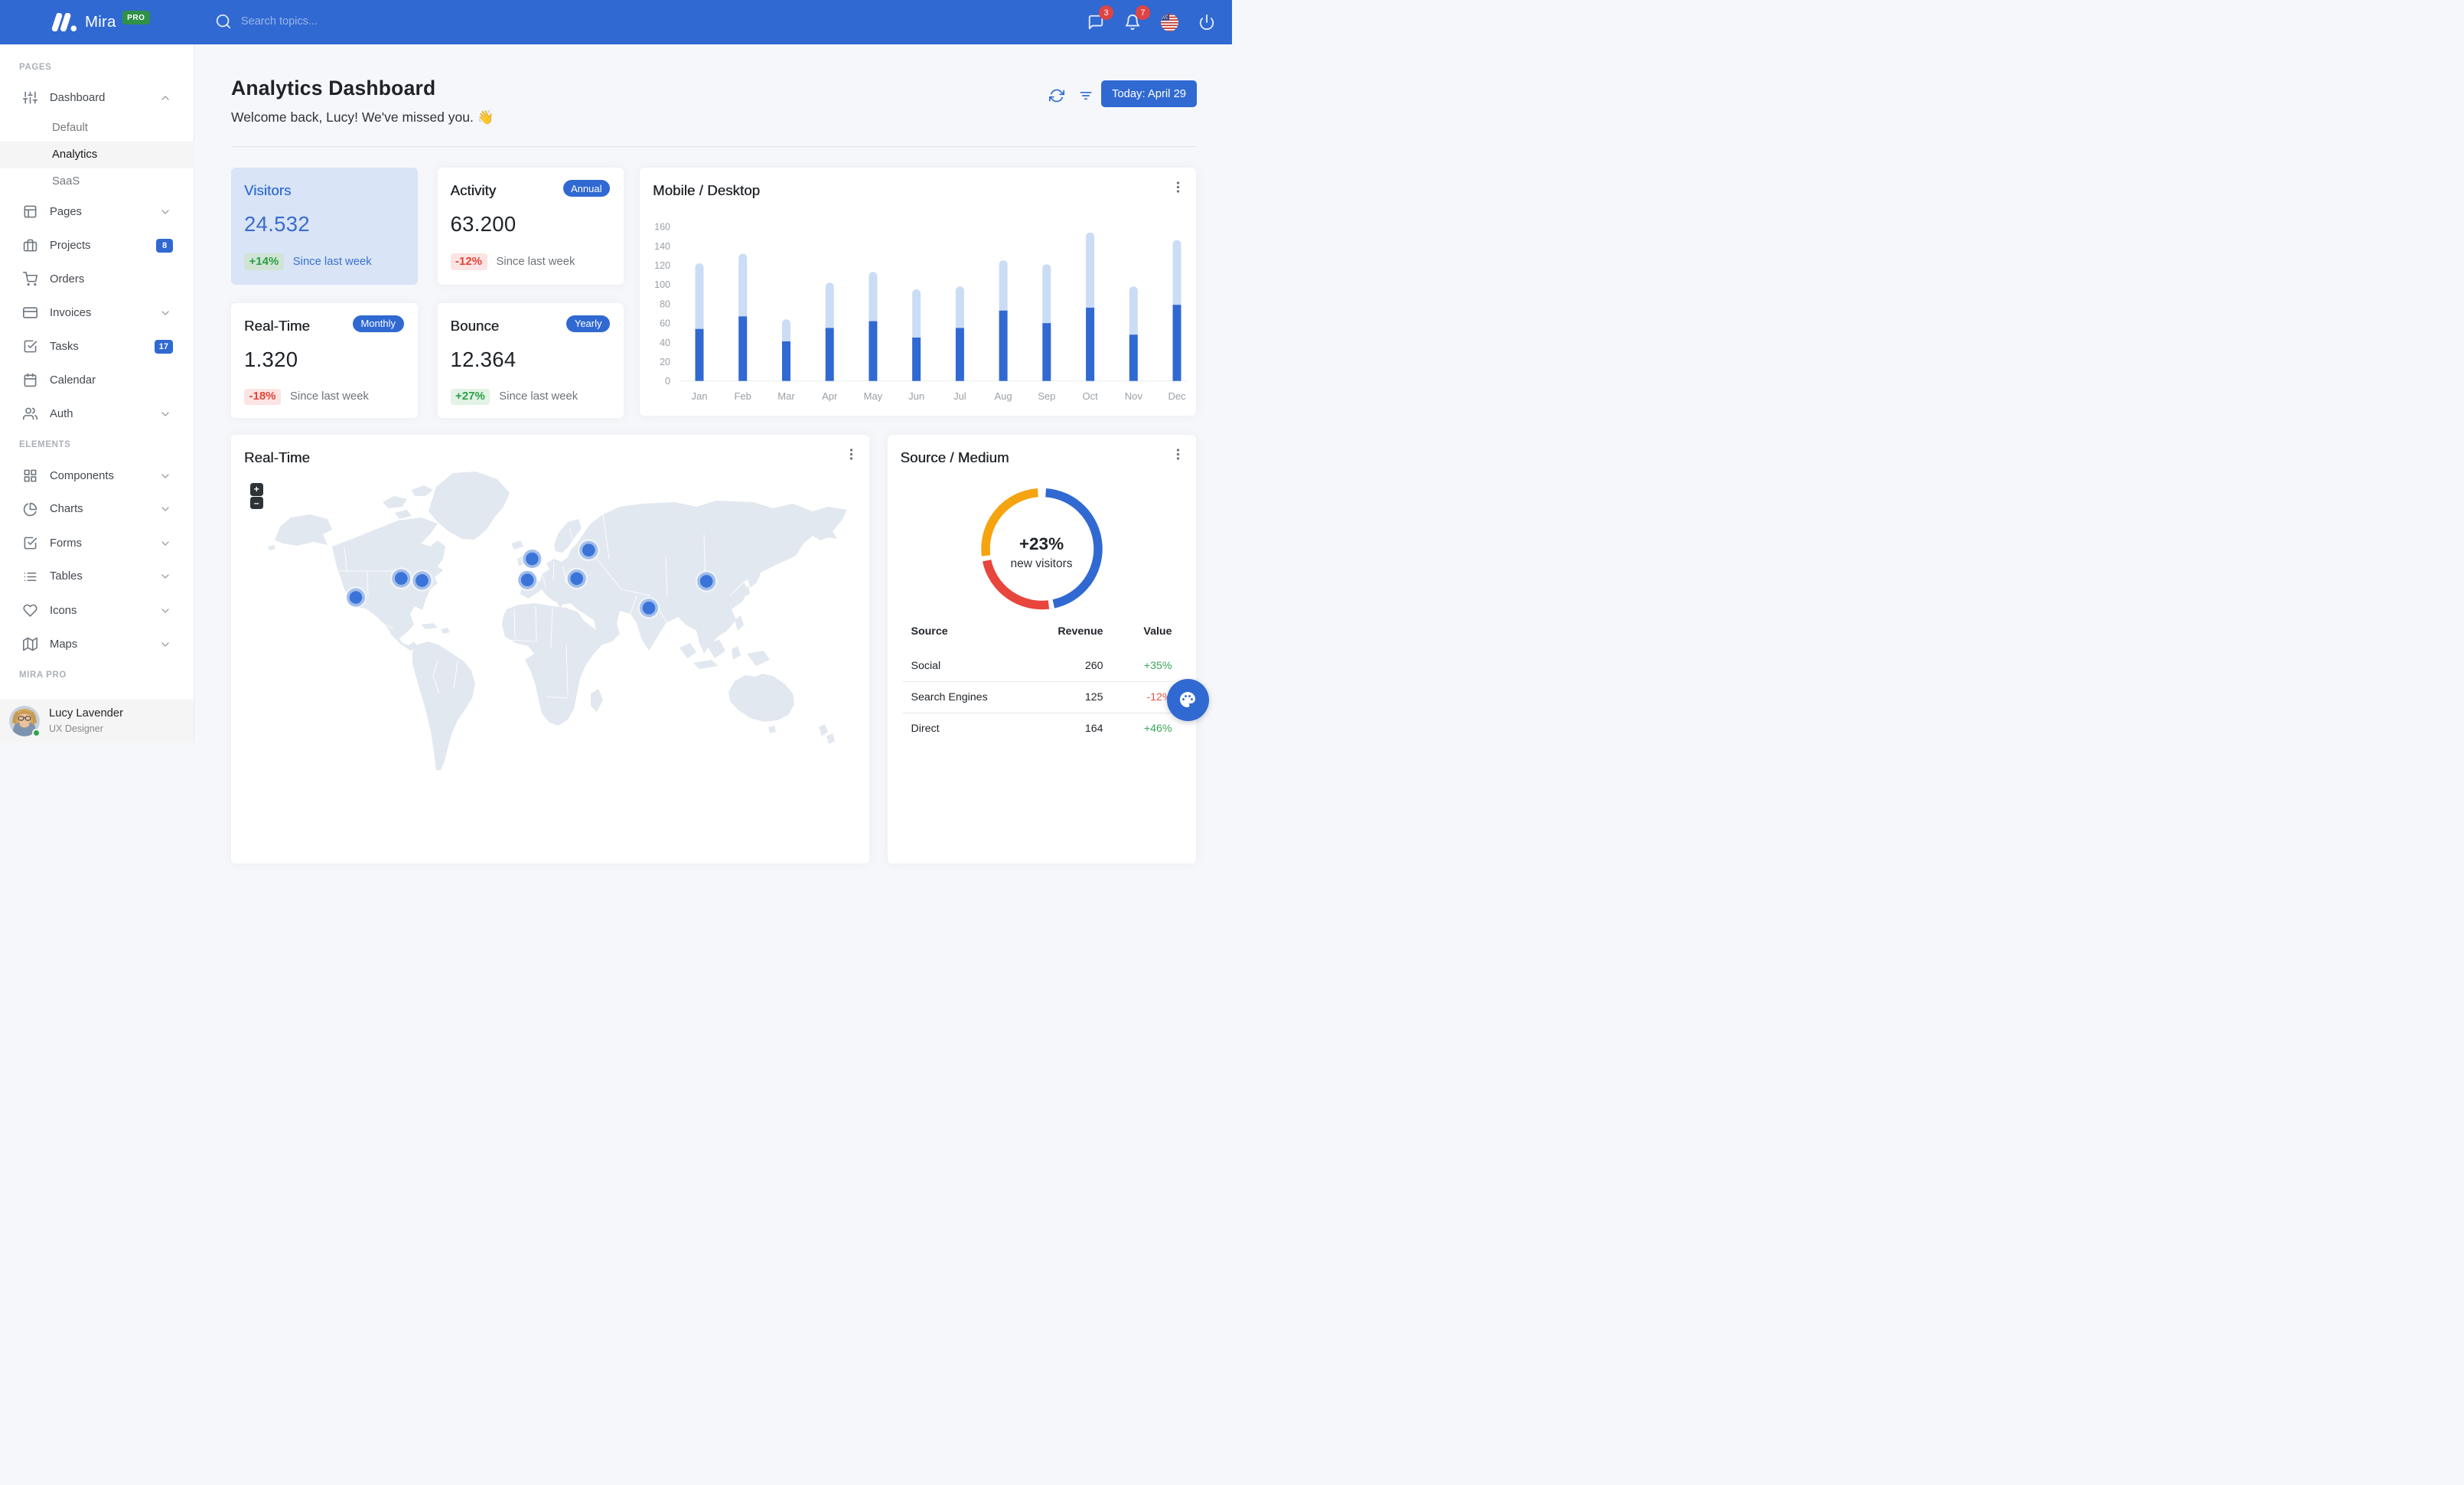  What do you see at coordinates (830, 396) in the screenshot?
I see `svg-text: Apr` at bounding box center [830, 396].